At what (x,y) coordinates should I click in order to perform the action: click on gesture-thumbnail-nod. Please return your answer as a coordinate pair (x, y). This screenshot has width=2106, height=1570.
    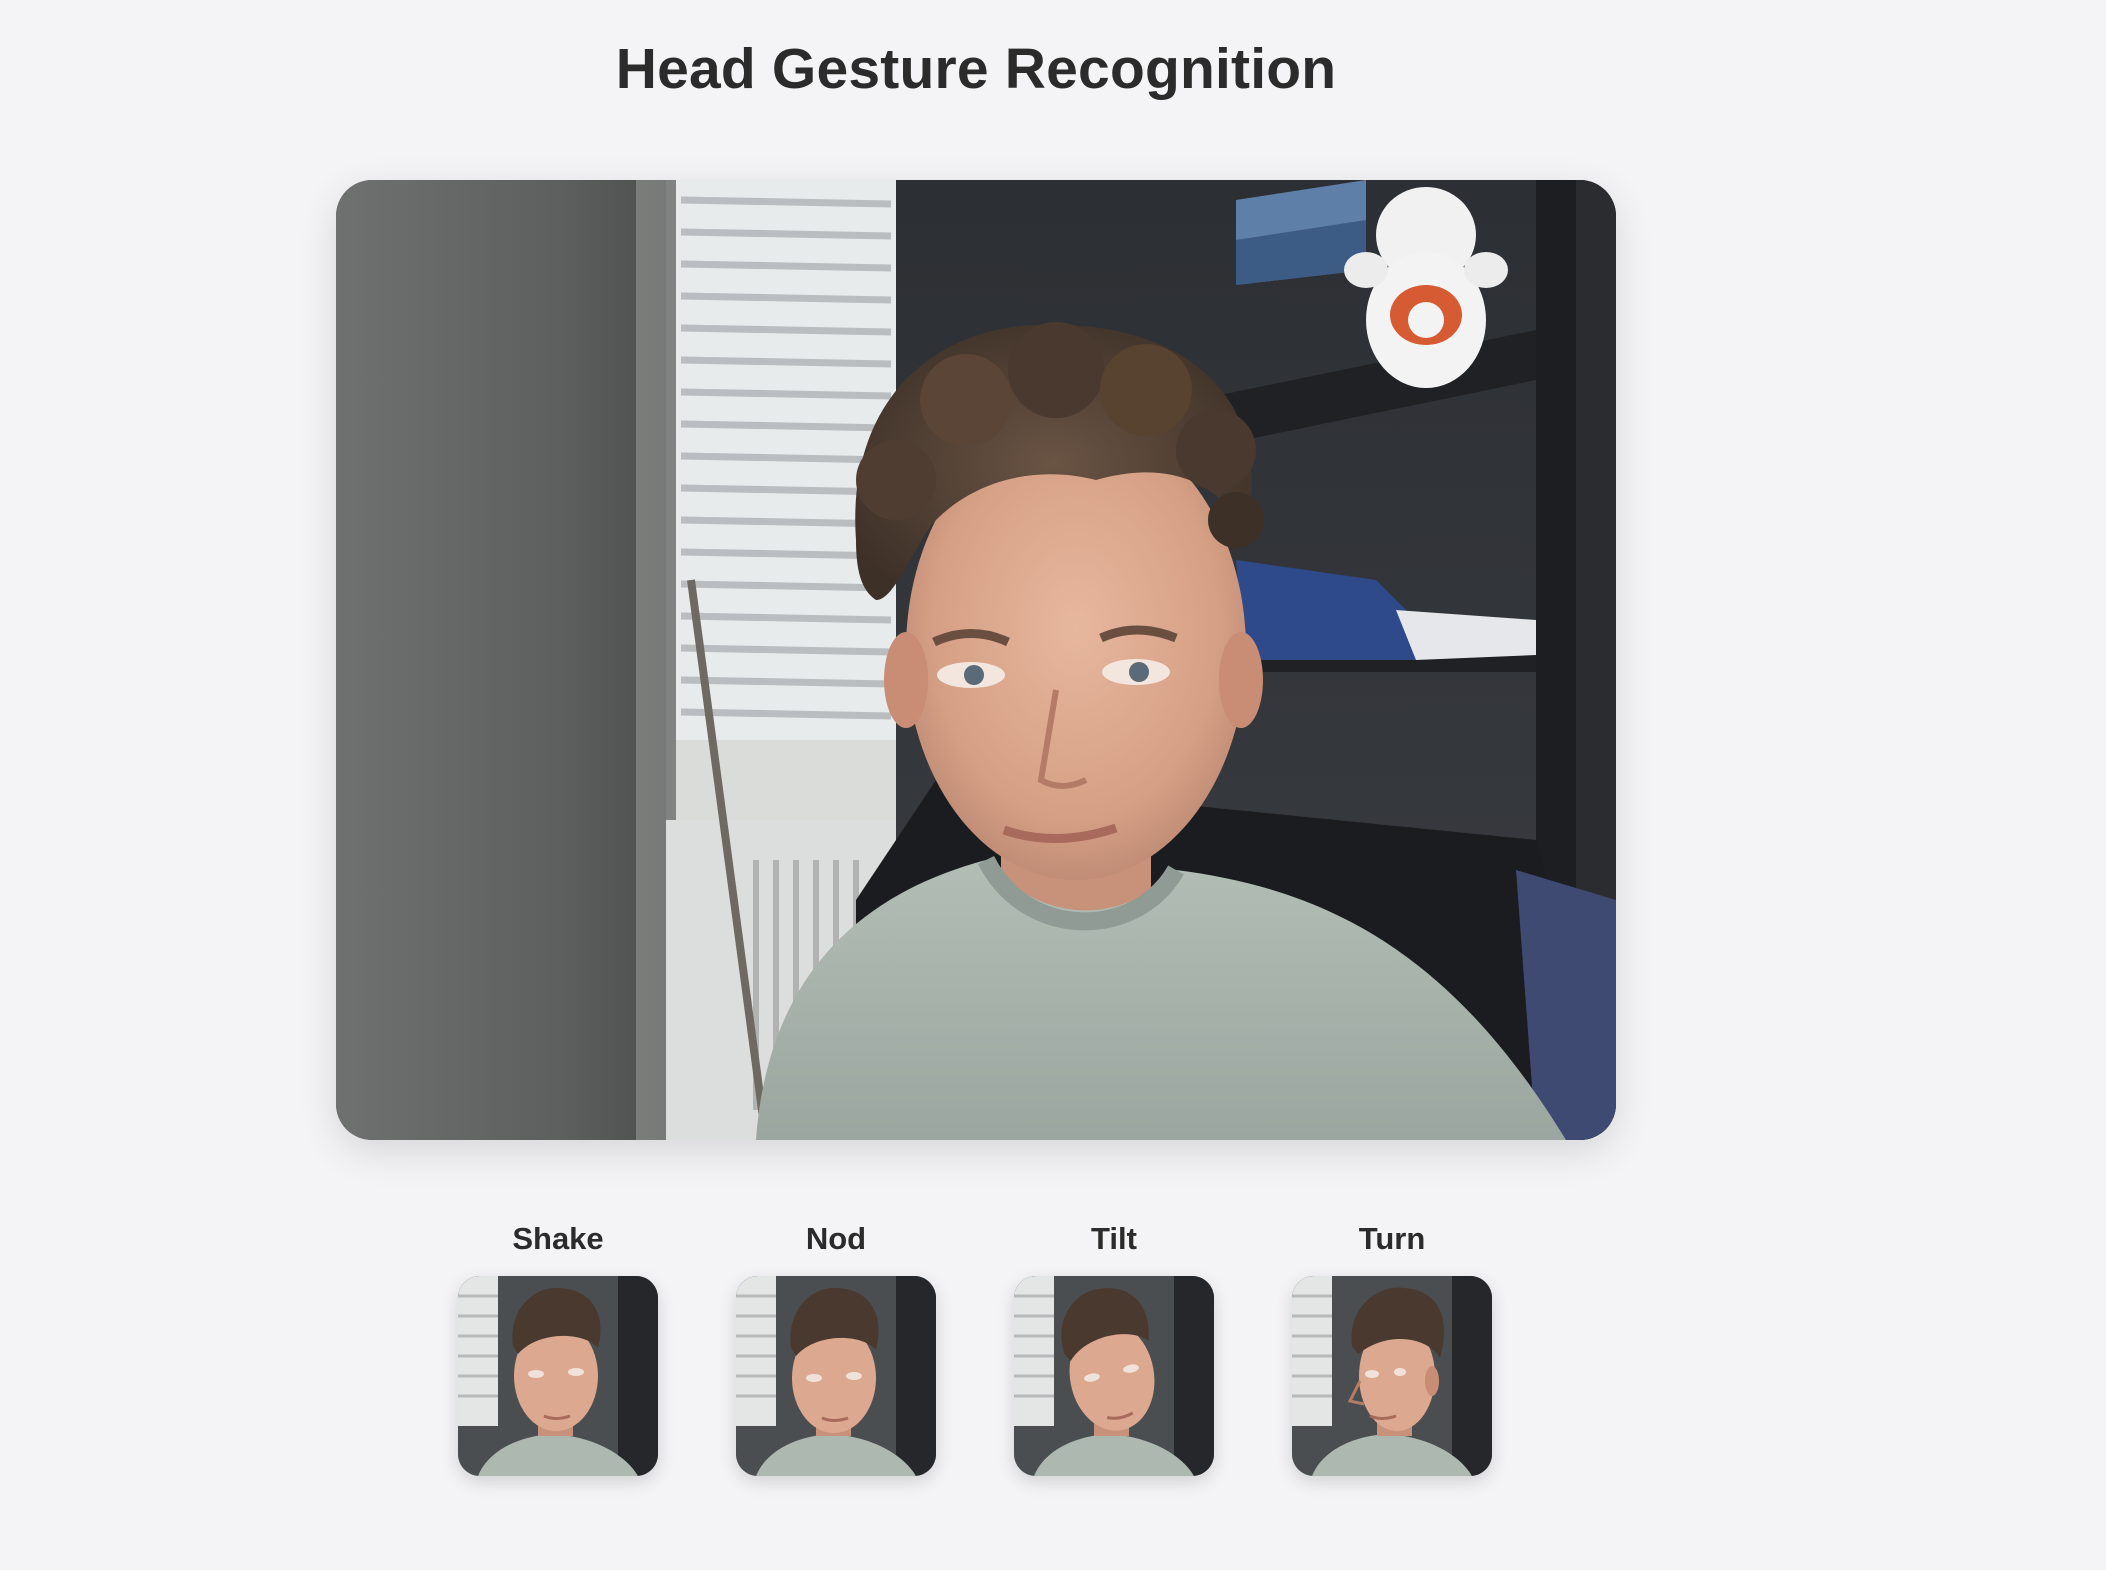
    Looking at the image, I should click on (836, 1376).